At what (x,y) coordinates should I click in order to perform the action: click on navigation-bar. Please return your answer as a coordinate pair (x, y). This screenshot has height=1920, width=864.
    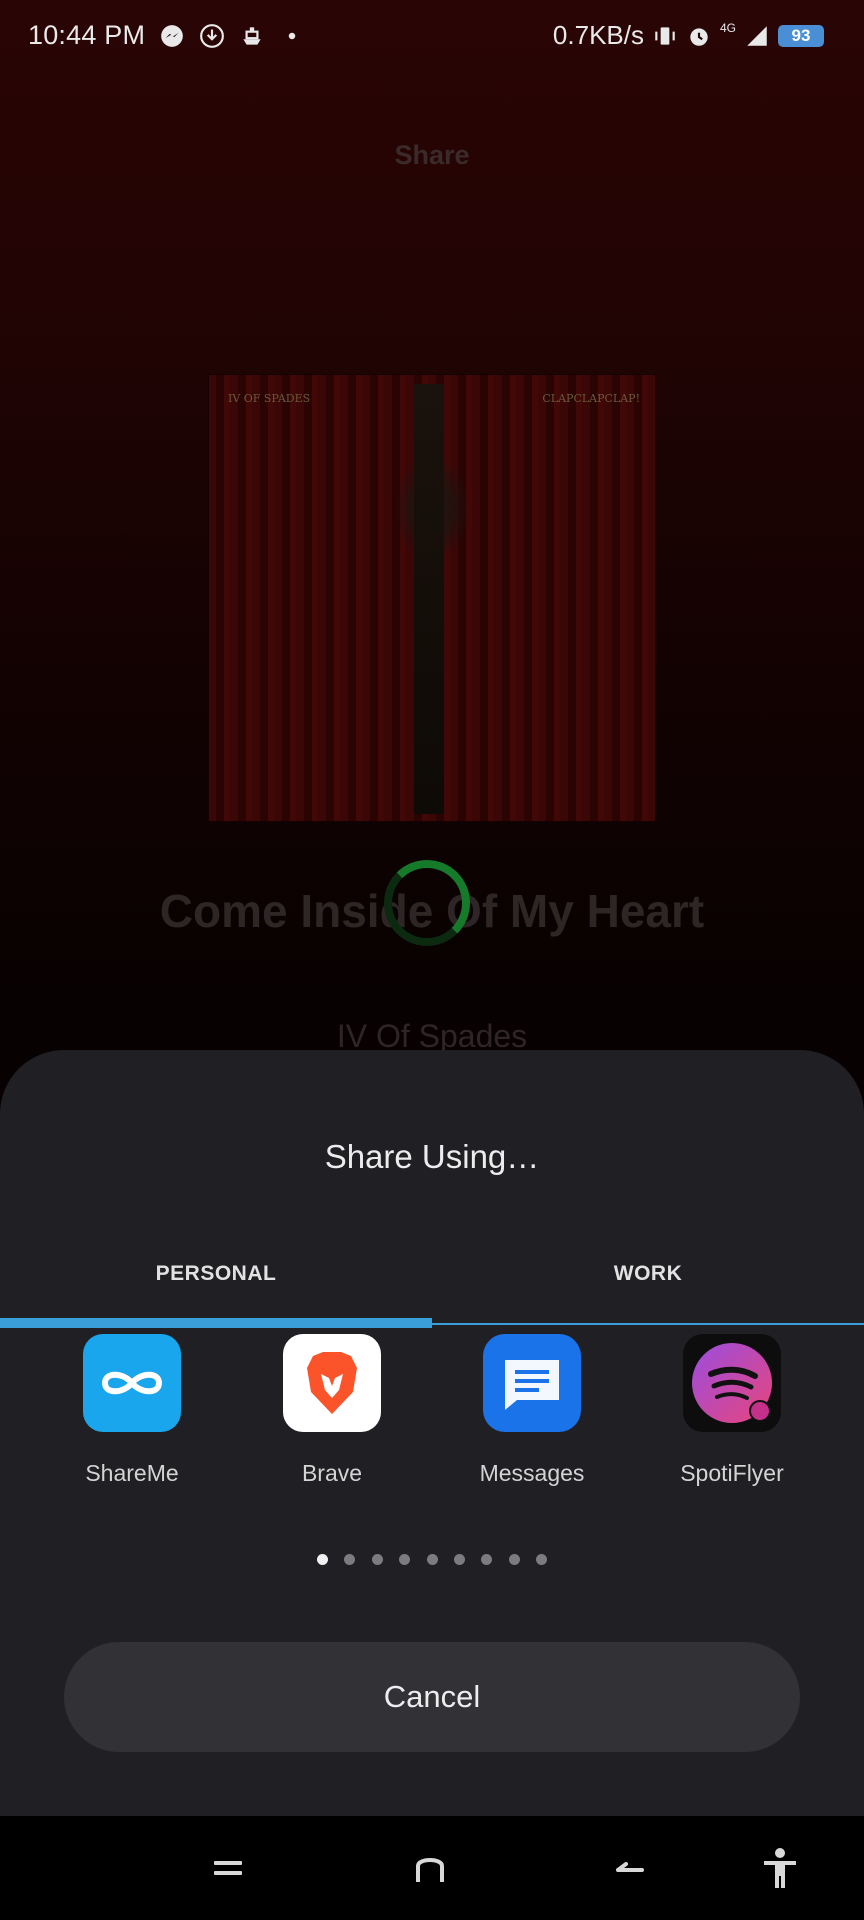
    Looking at the image, I should click on (432, 1868).